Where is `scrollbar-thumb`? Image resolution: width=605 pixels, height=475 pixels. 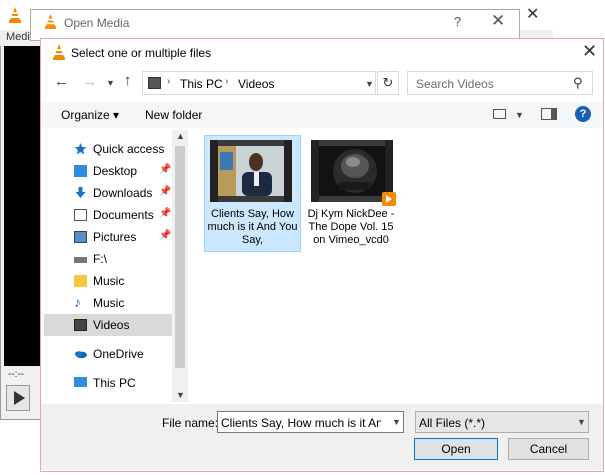 scrollbar-thumb is located at coordinates (180, 257).